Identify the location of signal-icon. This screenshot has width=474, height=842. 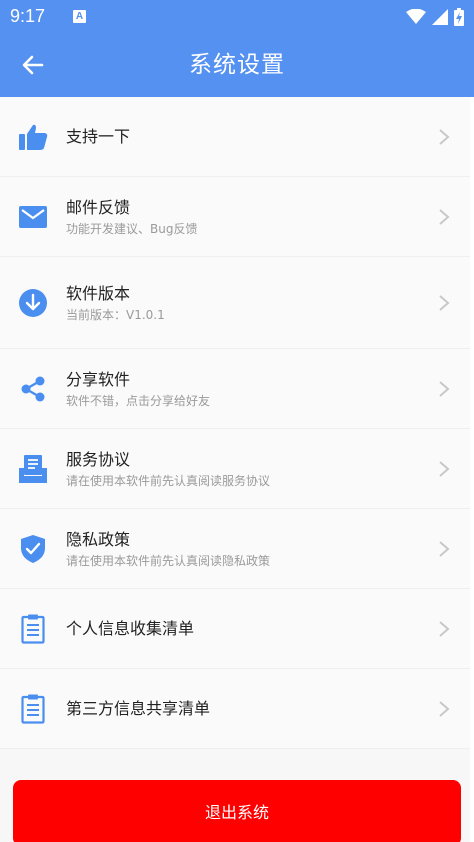
(440, 16).